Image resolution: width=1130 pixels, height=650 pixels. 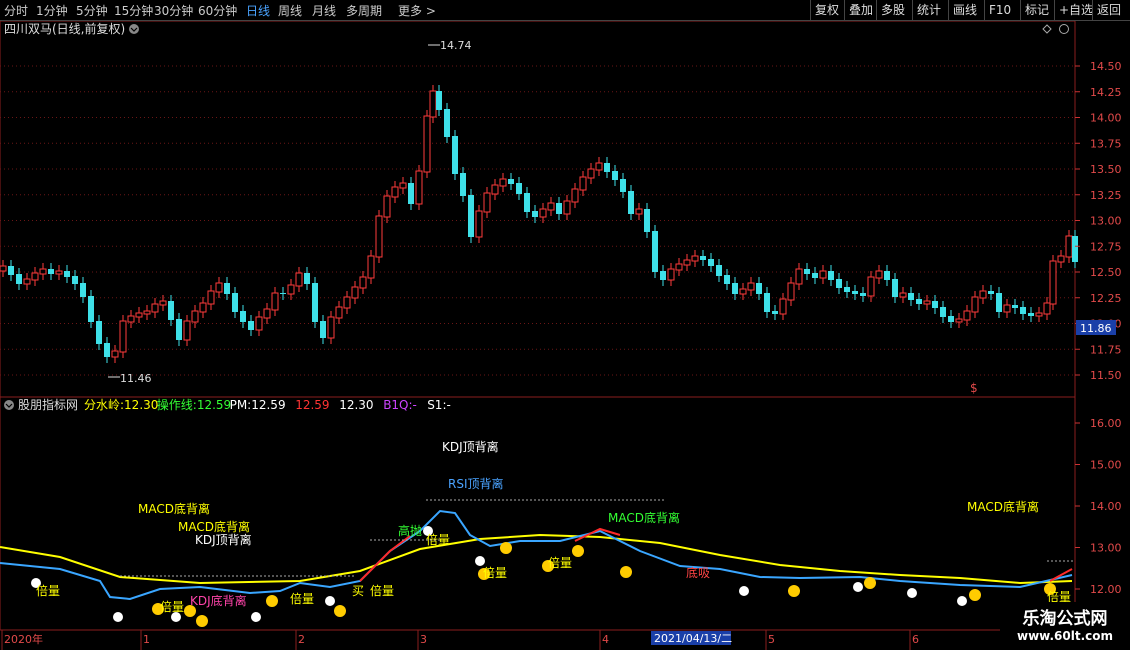 What do you see at coordinates (136, 378) in the screenshot?
I see `low-price-label: 11.46` at bounding box center [136, 378].